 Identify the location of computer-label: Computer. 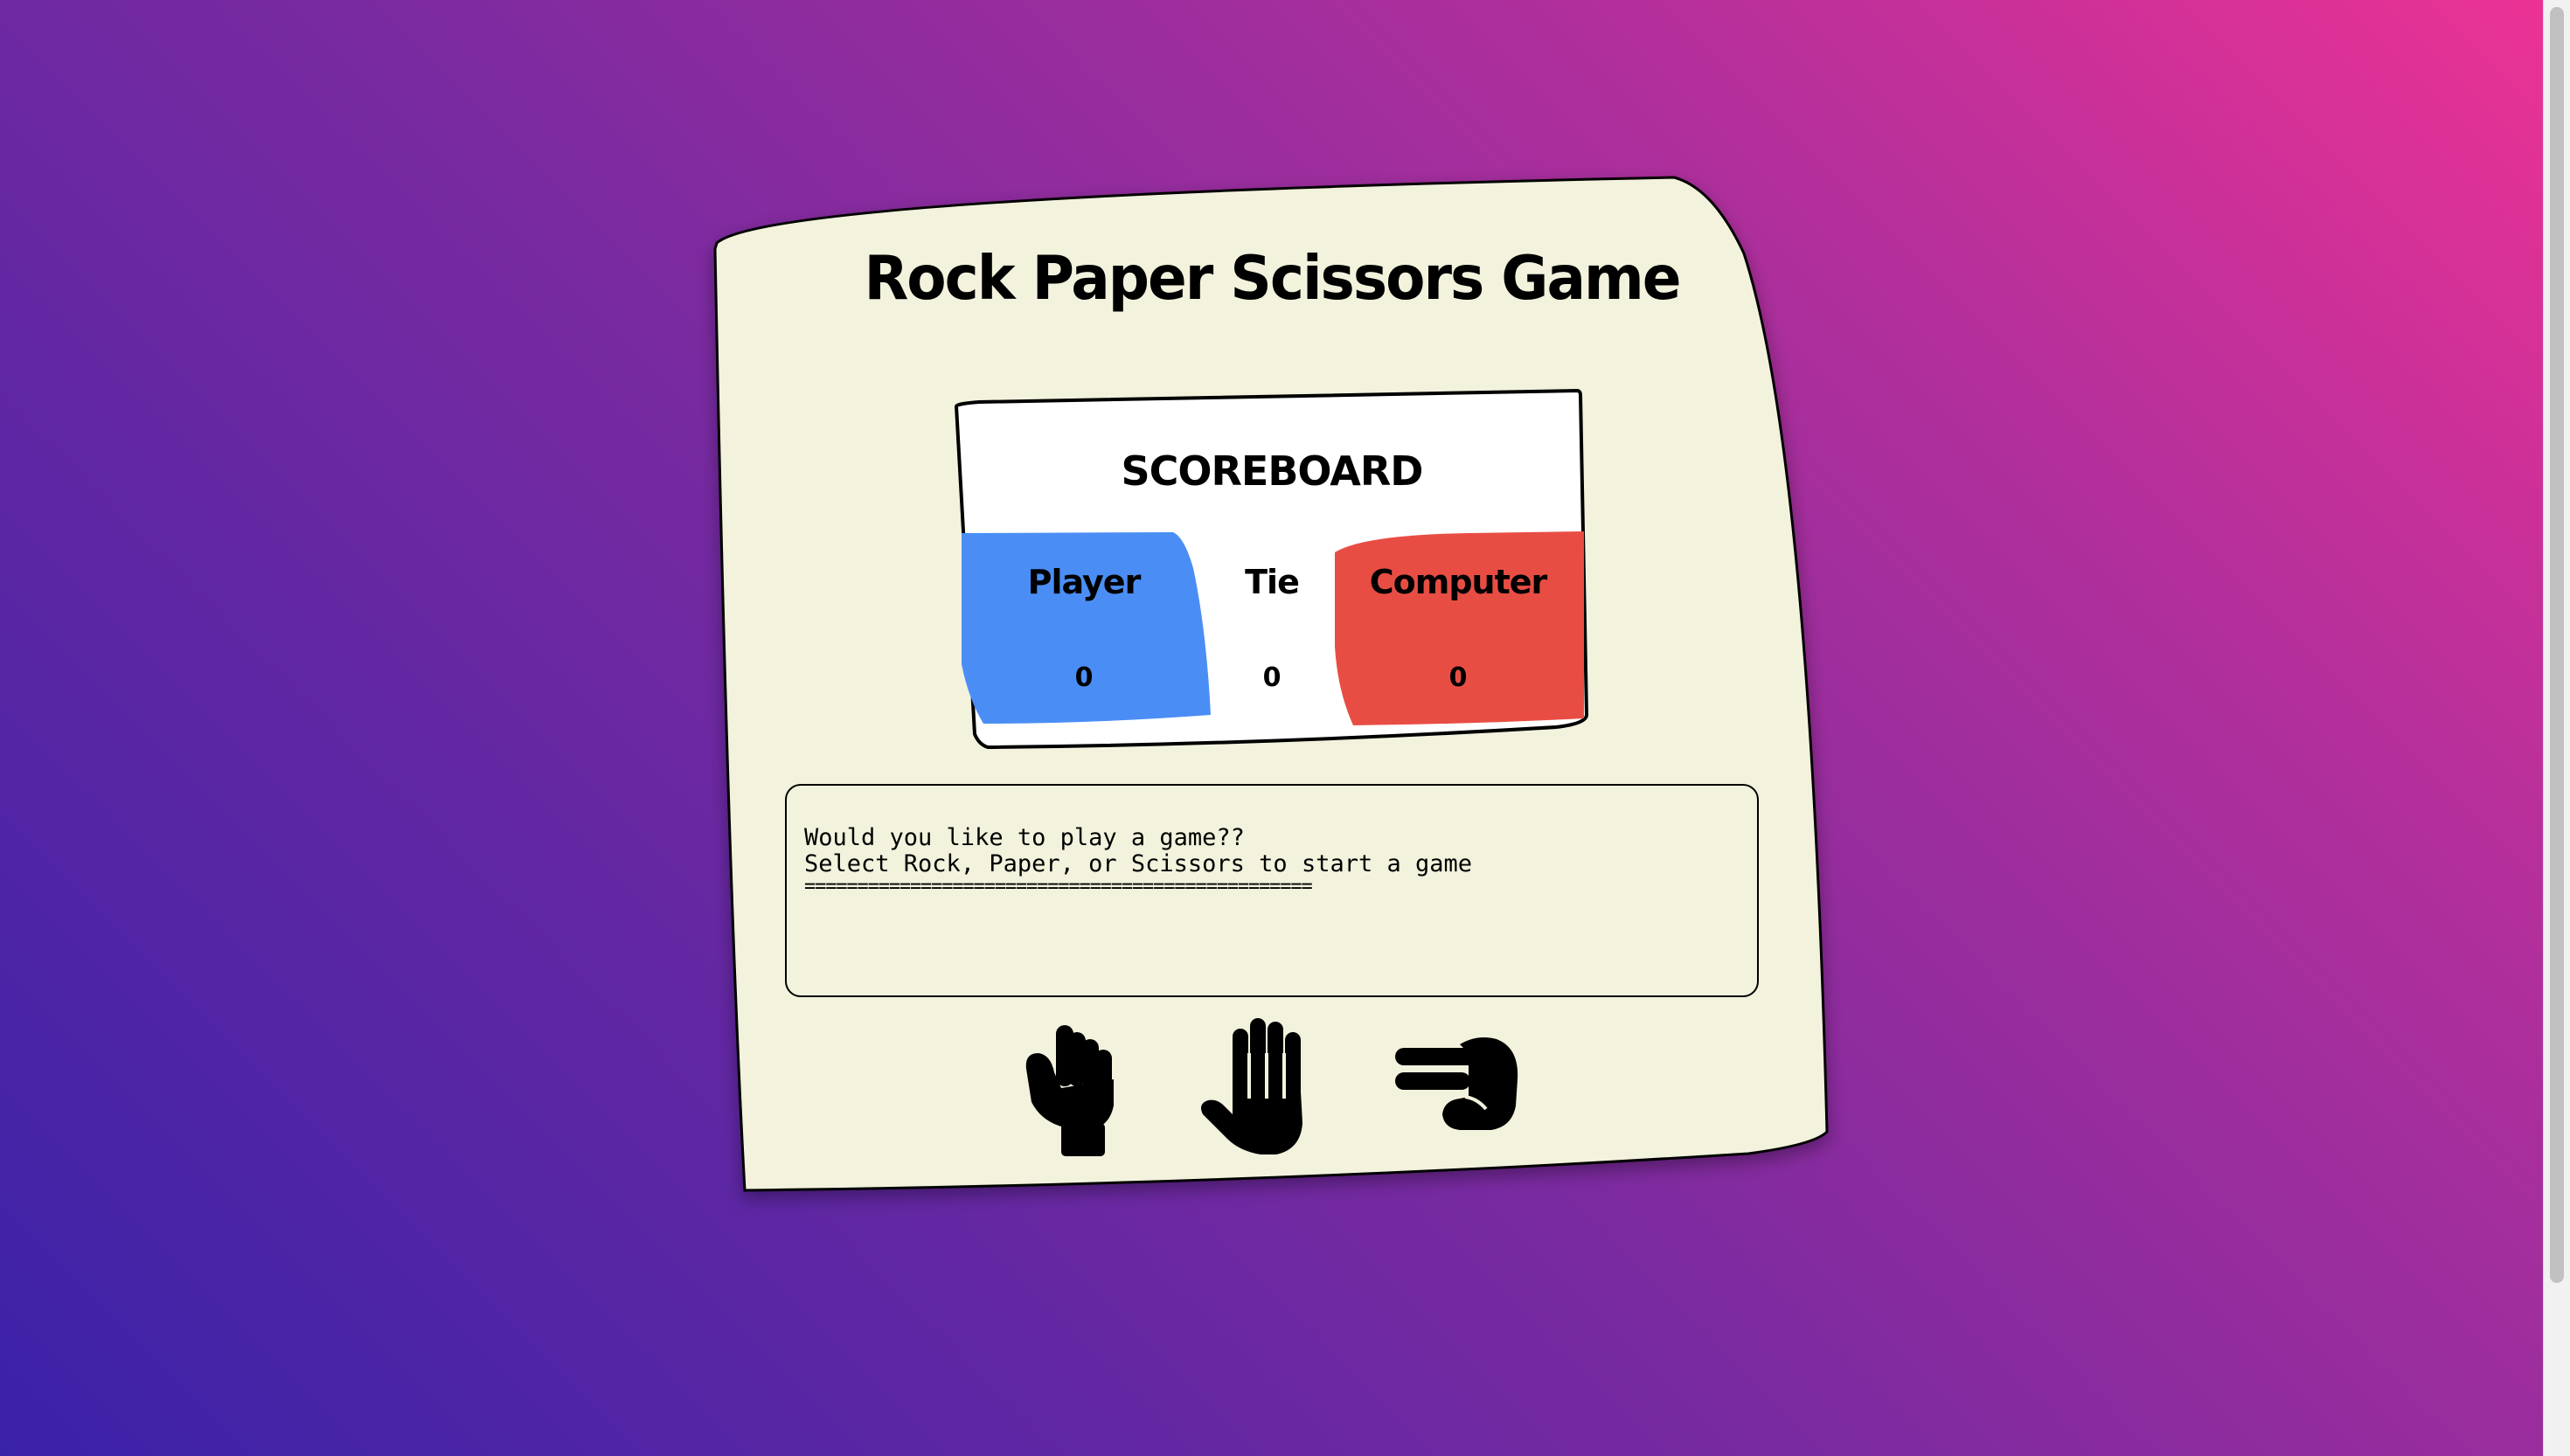
(1458, 582).